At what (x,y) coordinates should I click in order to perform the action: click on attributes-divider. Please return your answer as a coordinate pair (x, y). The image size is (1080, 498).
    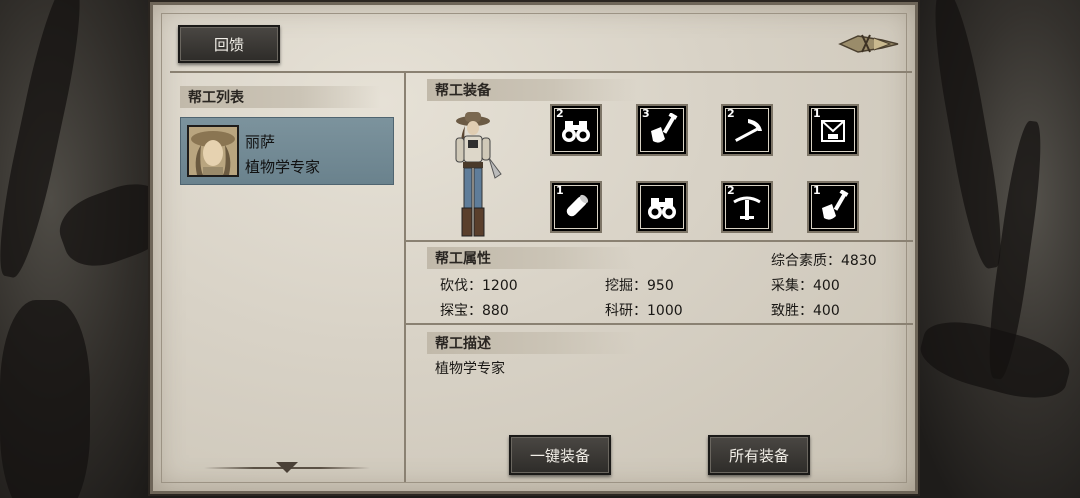
    Looking at the image, I should click on (659, 324).